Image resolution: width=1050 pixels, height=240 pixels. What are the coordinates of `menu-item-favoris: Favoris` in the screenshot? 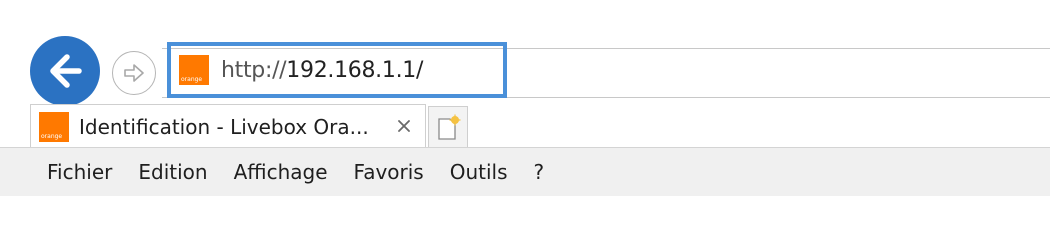 It's located at (389, 172).